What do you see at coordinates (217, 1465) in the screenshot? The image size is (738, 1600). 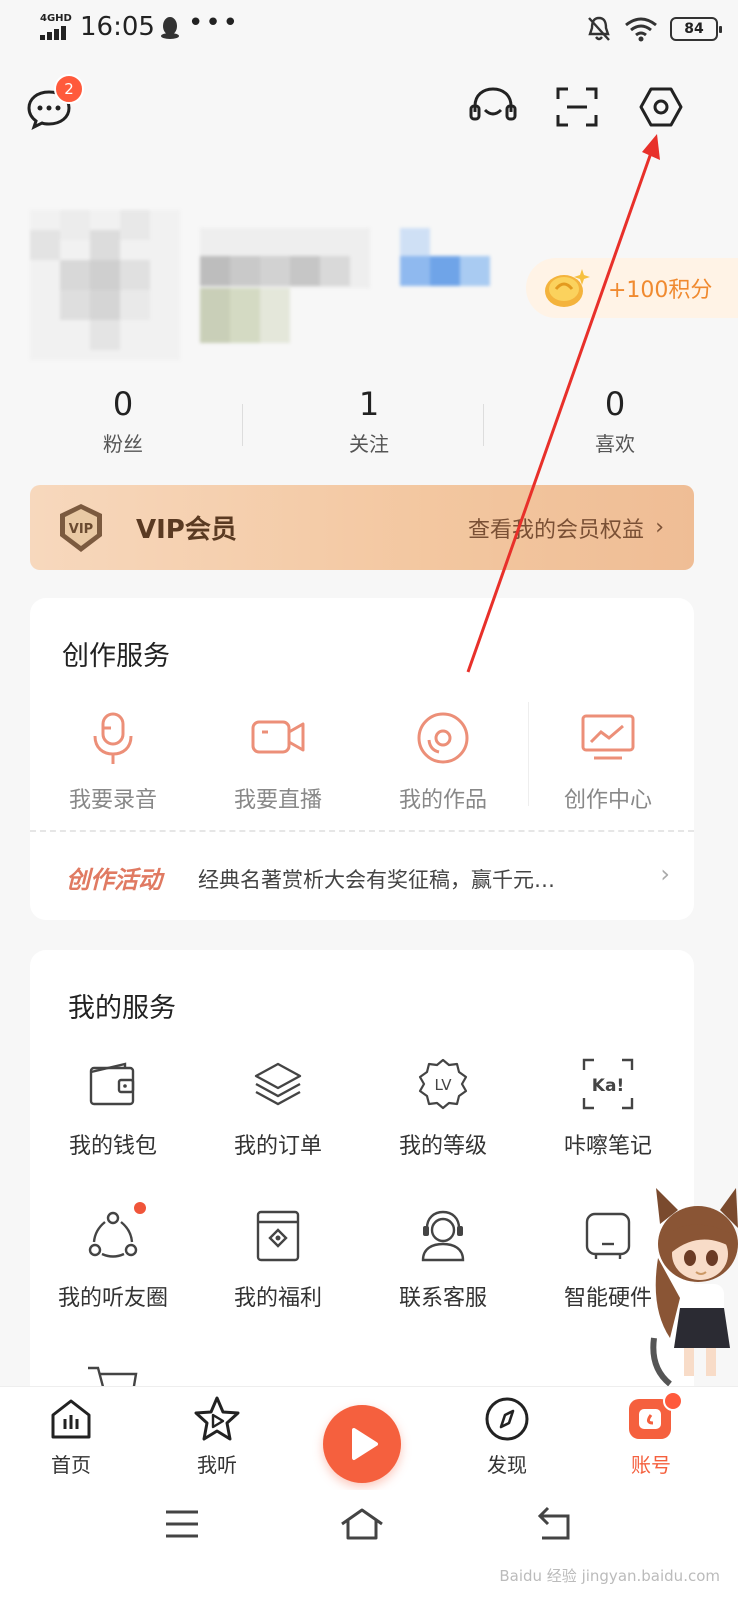 I see `tab-label: 我听` at bounding box center [217, 1465].